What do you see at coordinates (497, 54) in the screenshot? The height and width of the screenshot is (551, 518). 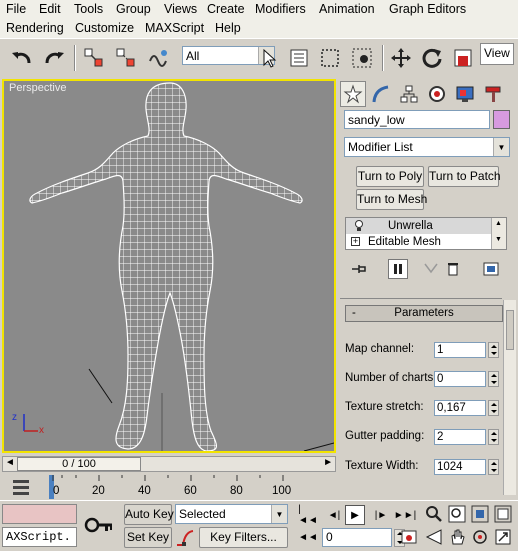 I see `reference-coordinate-dropdown: View` at bounding box center [497, 54].